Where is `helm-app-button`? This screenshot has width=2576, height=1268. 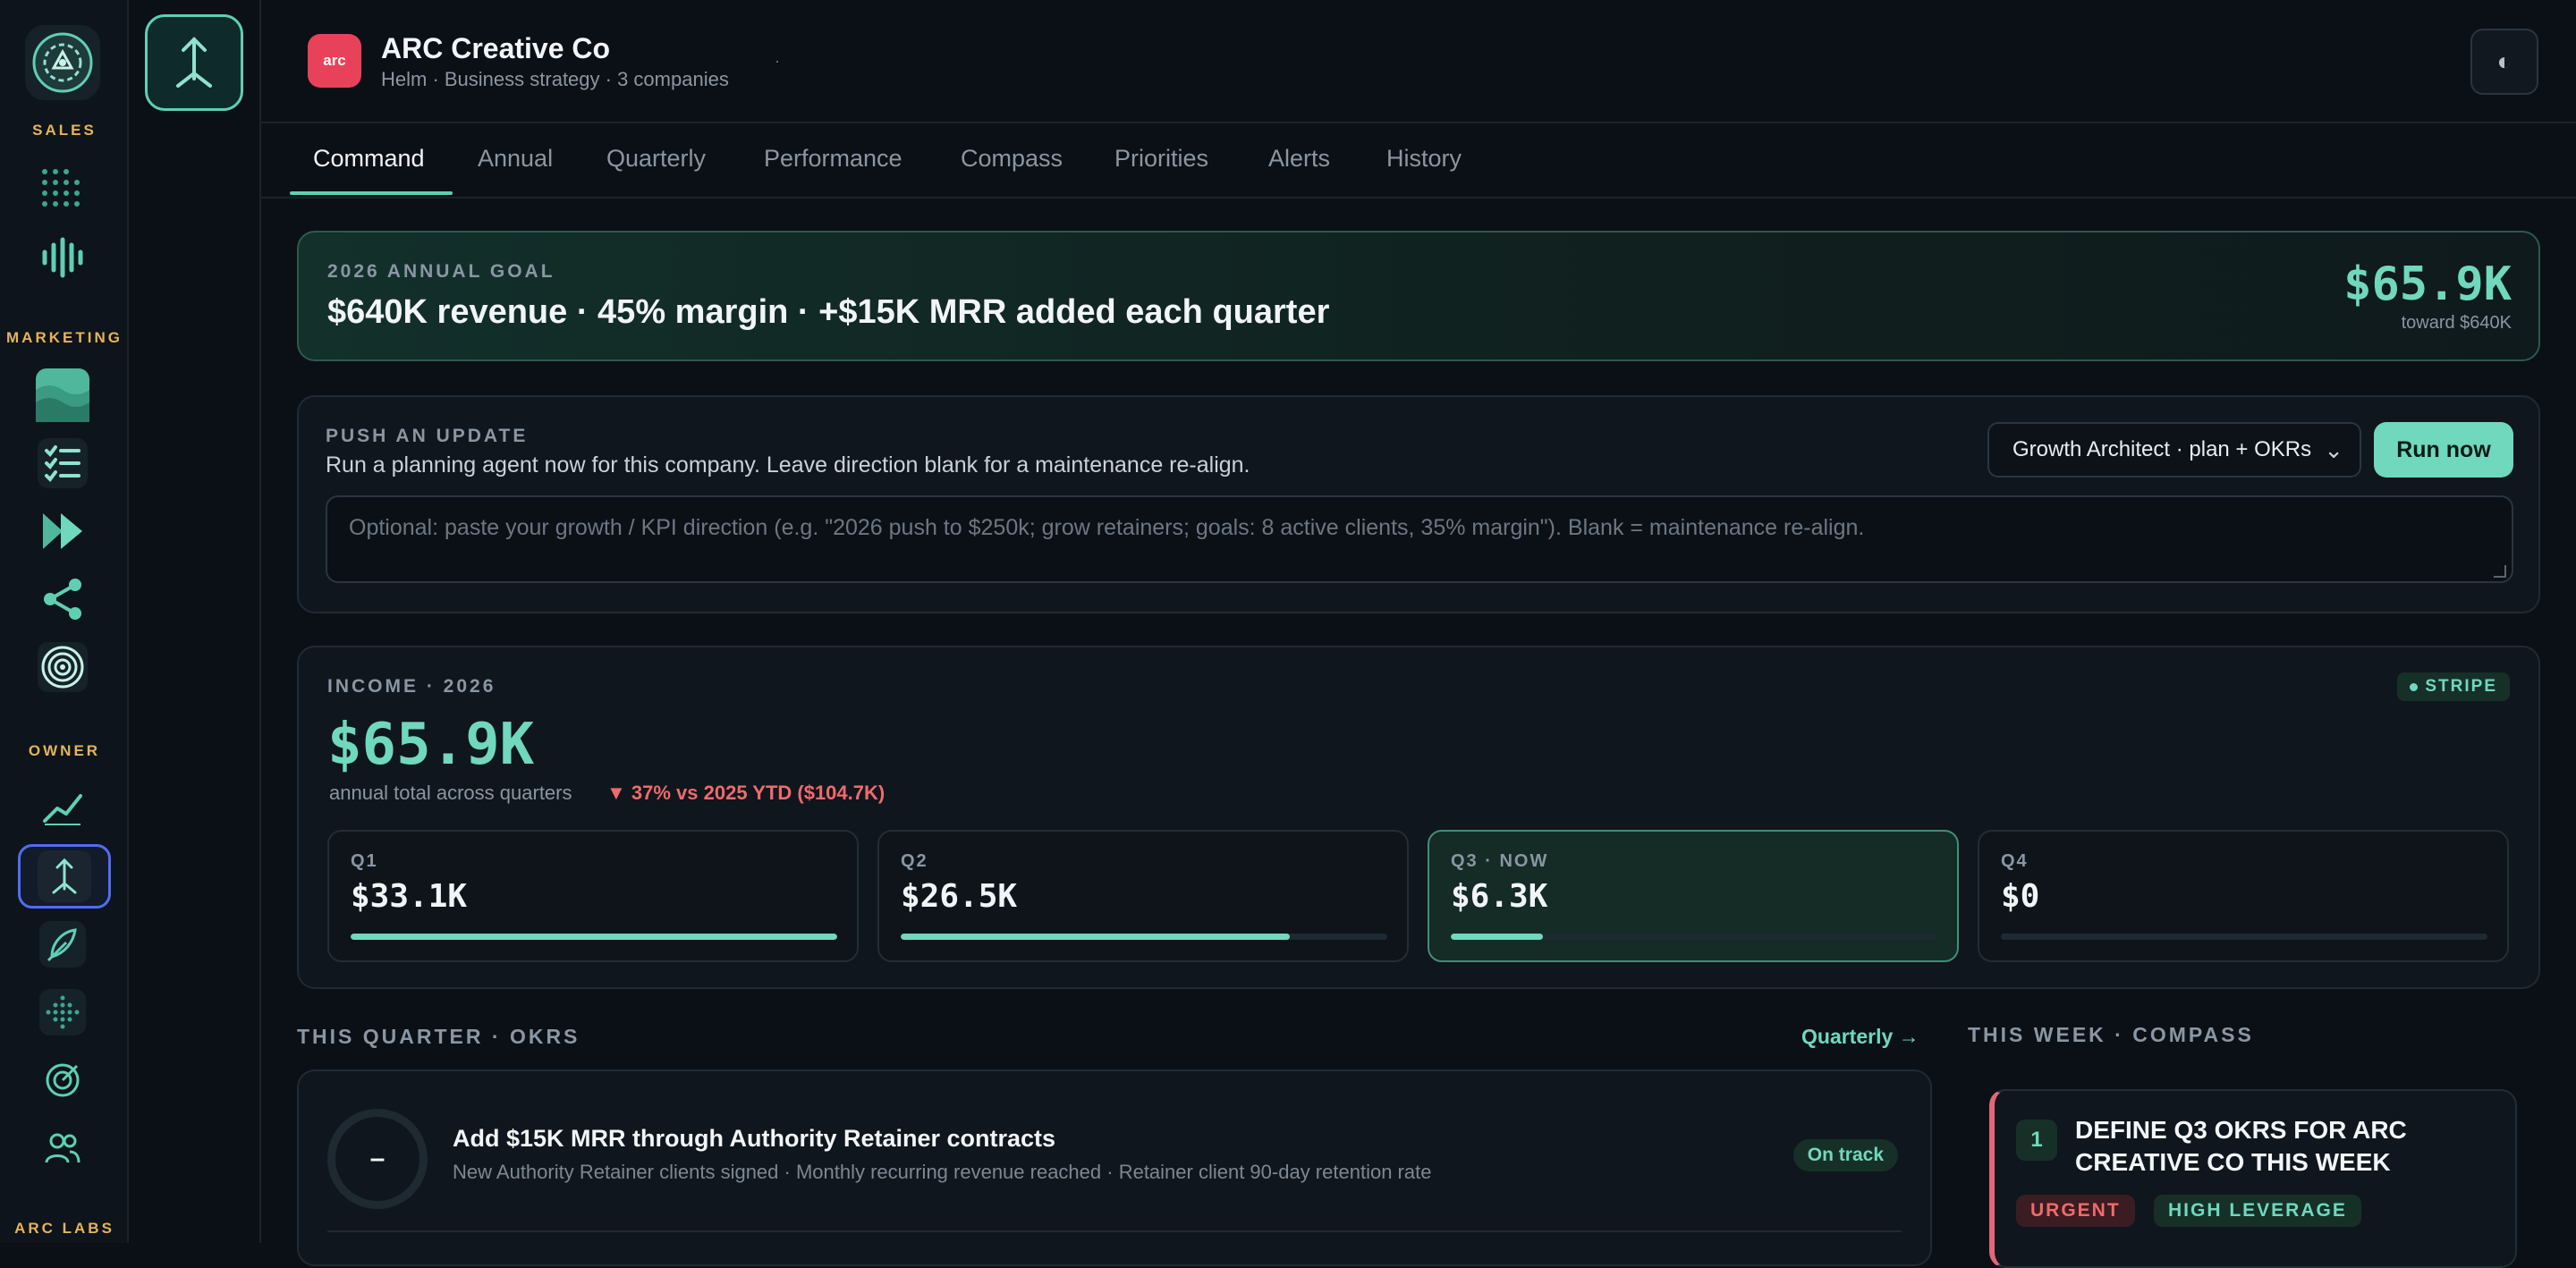
helm-app-button is located at coordinates (194, 62).